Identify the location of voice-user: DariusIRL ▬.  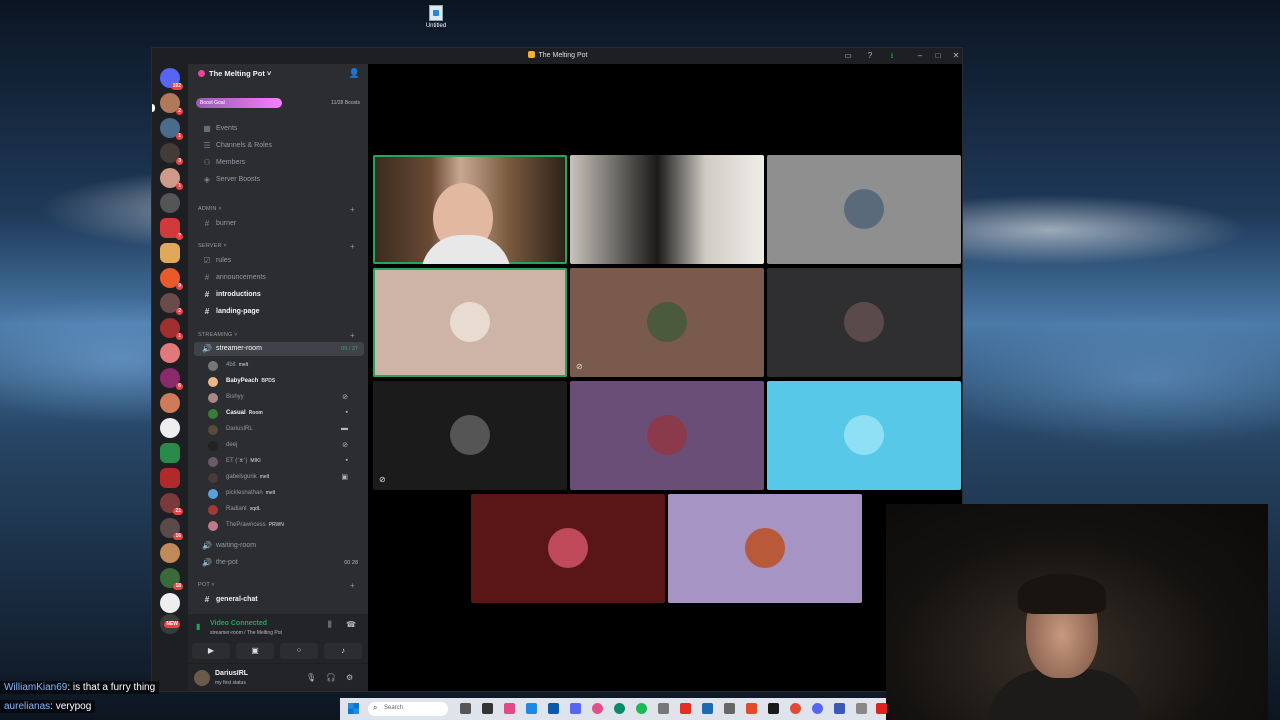
(279, 430).